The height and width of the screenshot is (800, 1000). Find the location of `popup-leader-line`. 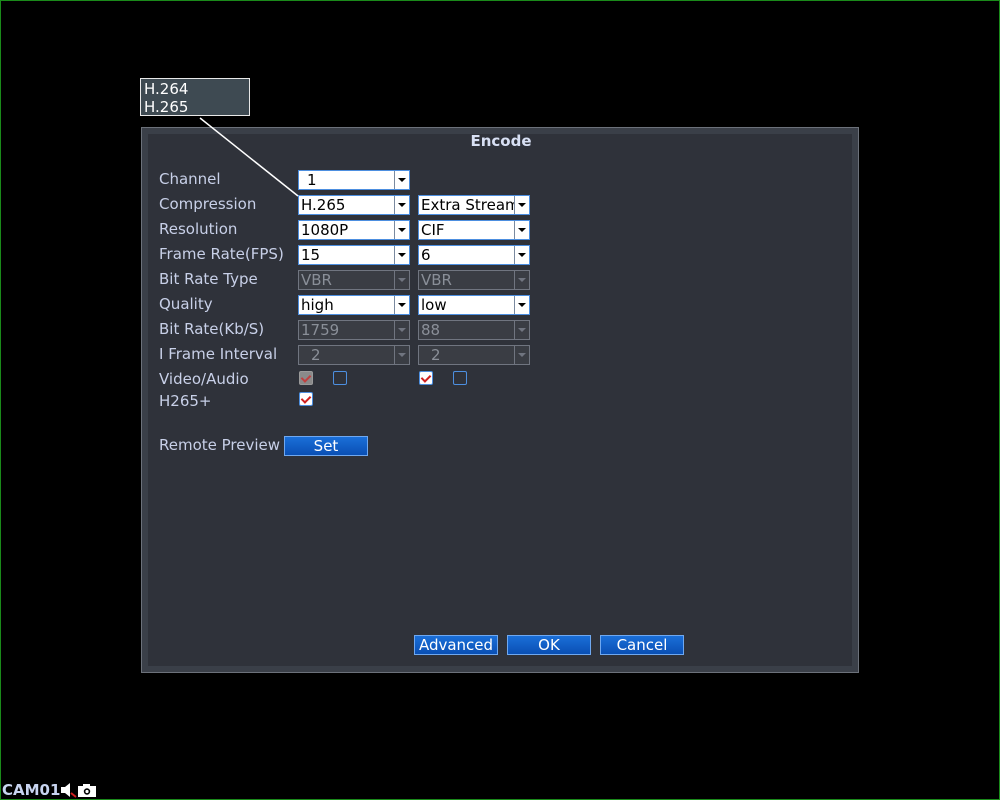

popup-leader-line is located at coordinates (249, 157).